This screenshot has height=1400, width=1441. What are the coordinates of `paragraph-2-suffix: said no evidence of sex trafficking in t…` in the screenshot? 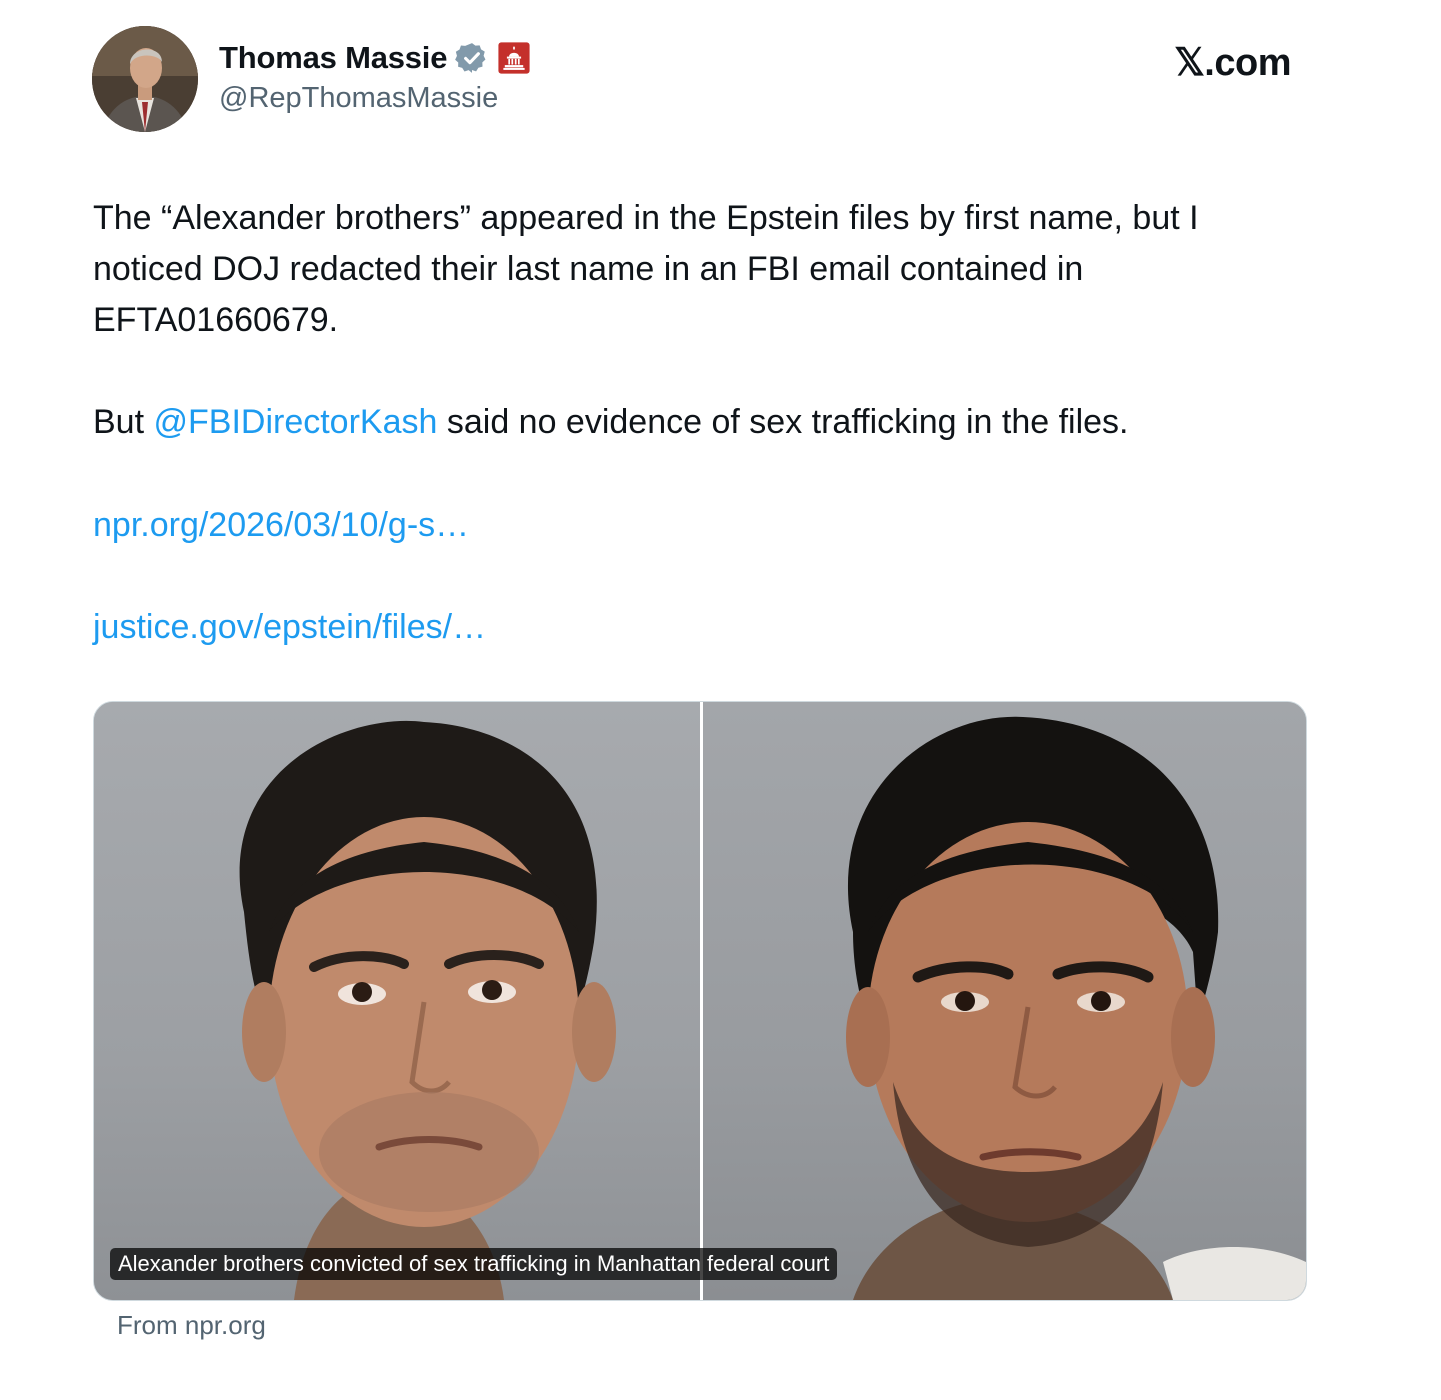 It's located at (783, 422).